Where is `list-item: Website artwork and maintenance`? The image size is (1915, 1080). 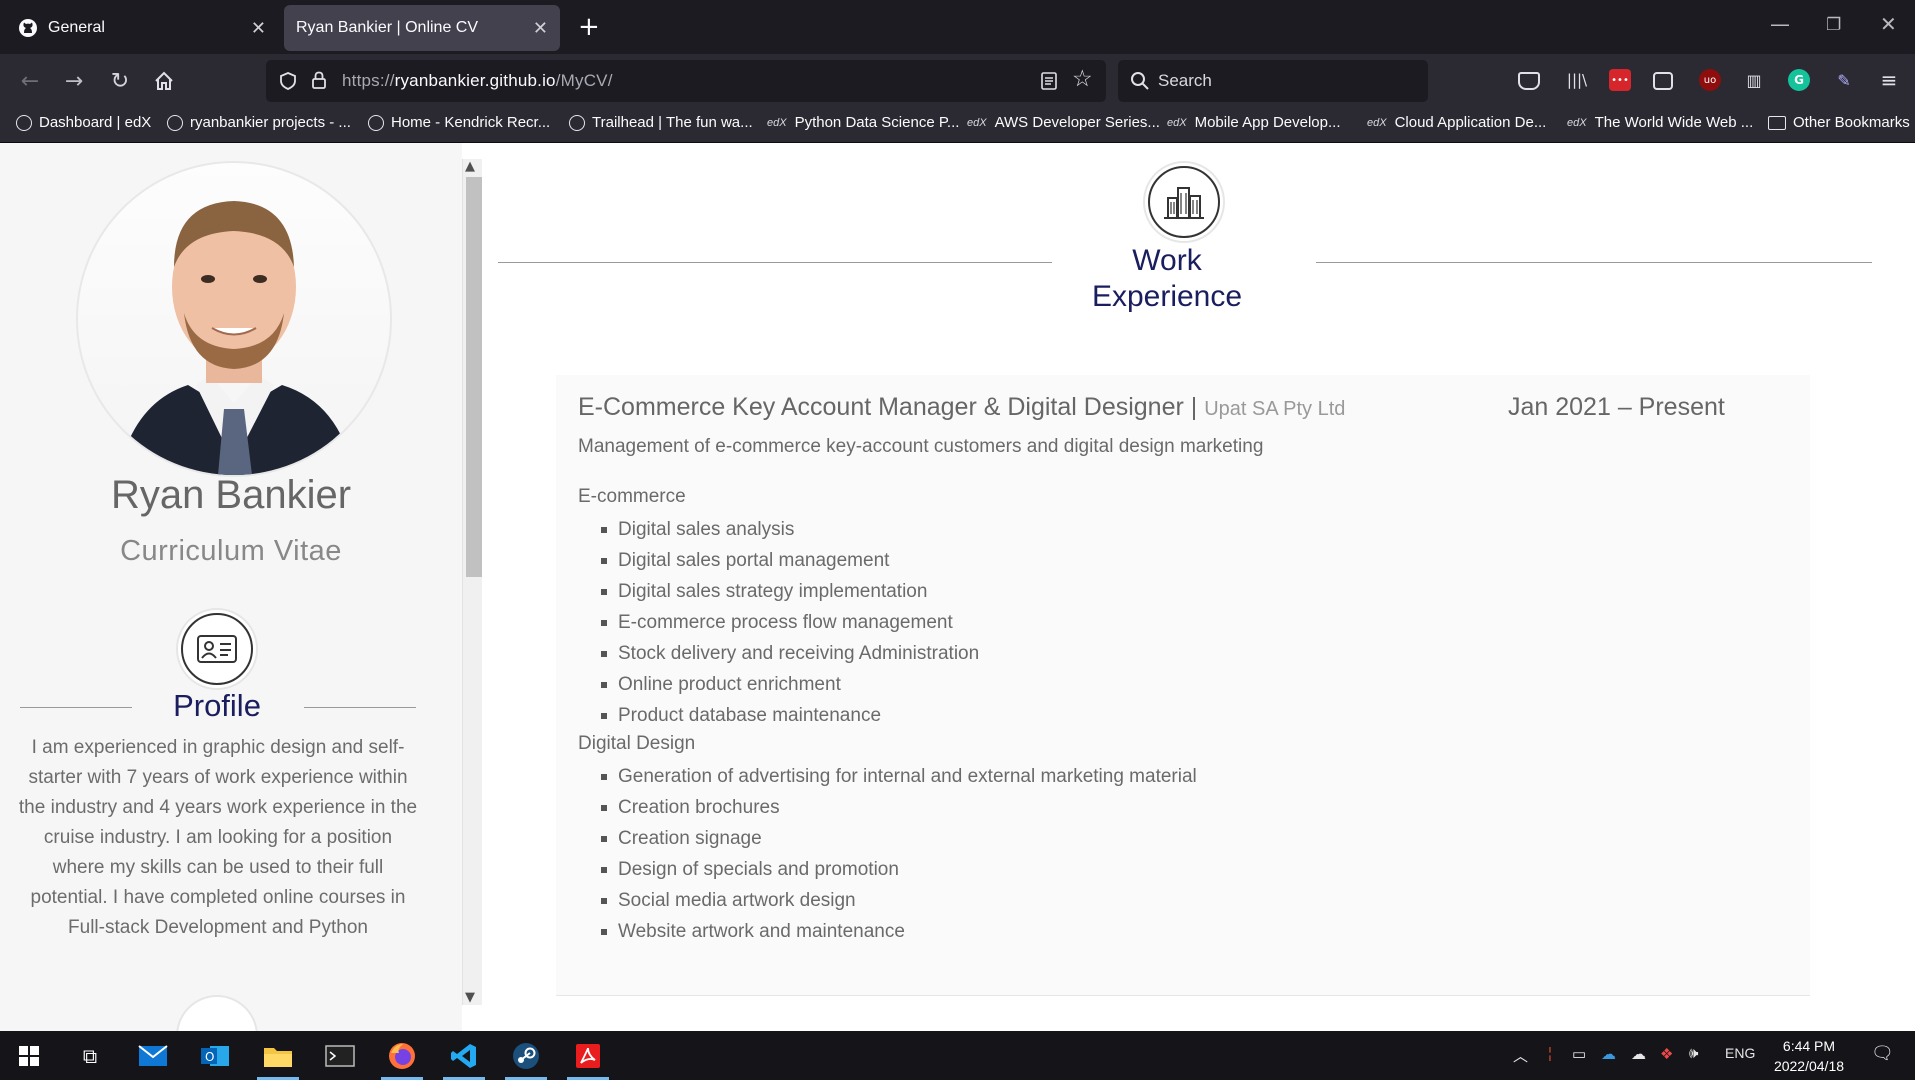
list-item: Website artwork and maintenance is located at coordinates (887, 931).